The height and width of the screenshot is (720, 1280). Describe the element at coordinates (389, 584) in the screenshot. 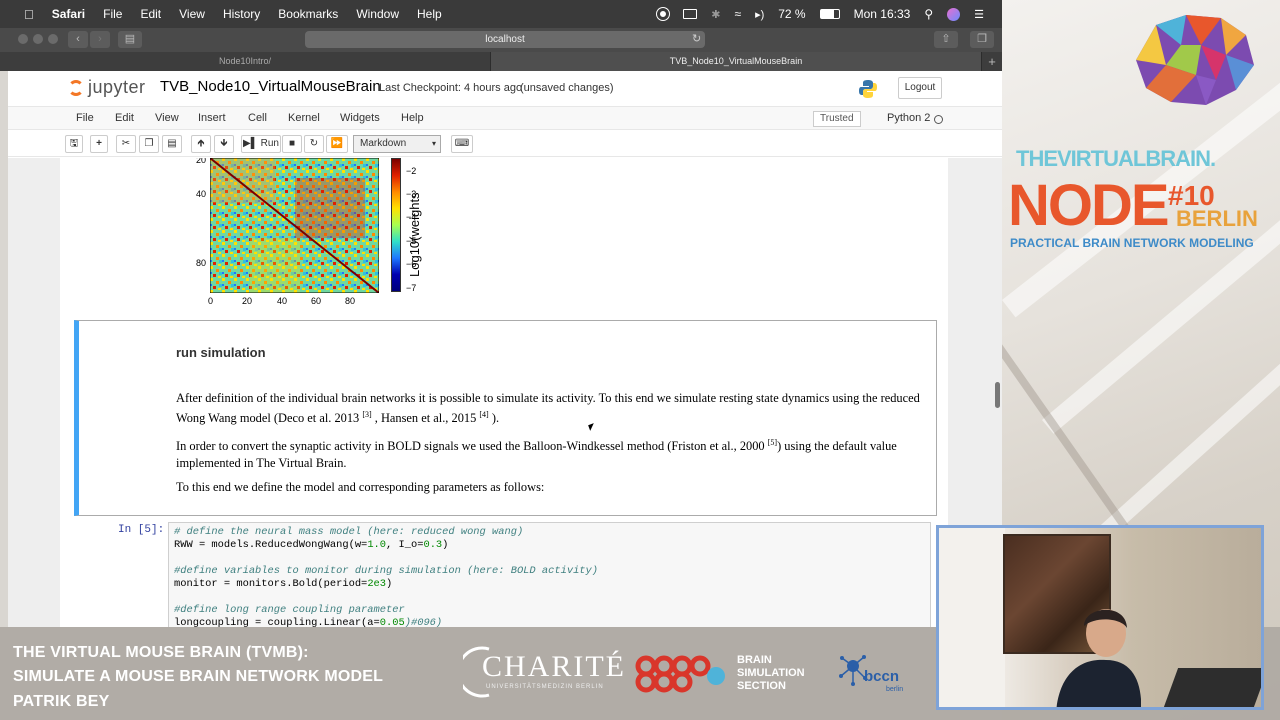

I see `code-line-4-c: )` at that location.